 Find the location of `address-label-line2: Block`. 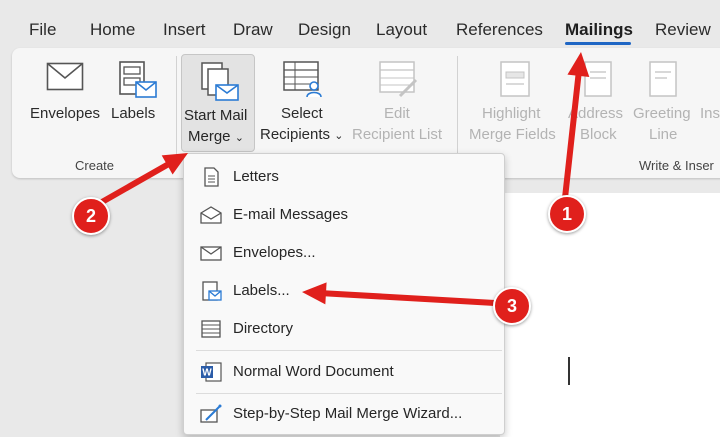

address-label-line2: Block is located at coordinates (598, 134).